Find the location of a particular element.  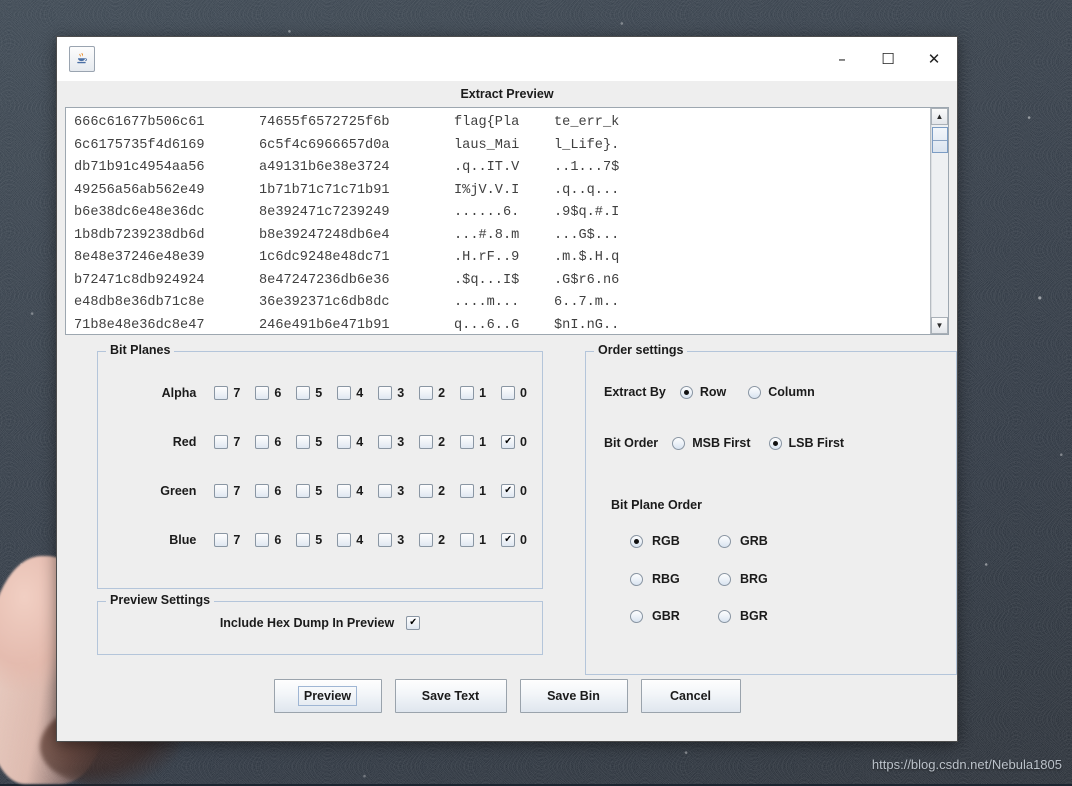

bit-checkbox-blue-3: 3 is located at coordinates (391, 540).